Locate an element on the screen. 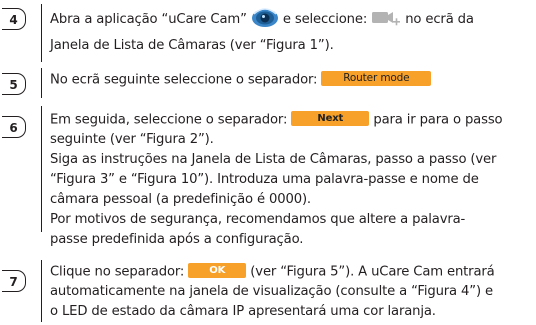 The image size is (536, 325). step-number-6: 6 is located at coordinates (14, 127).